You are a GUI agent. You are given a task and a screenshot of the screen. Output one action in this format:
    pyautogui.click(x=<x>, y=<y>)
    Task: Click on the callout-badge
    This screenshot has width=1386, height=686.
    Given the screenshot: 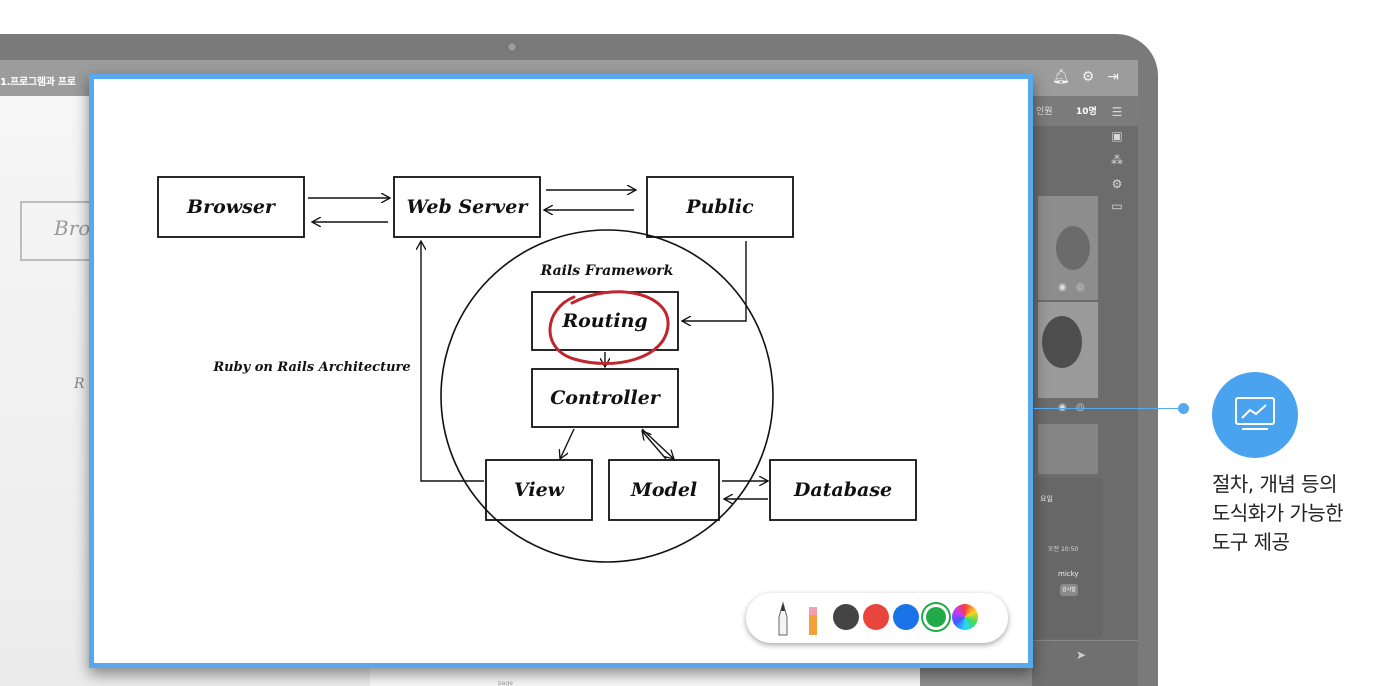 What is the action you would take?
    pyautogui.click(x=1255, y=415)
    